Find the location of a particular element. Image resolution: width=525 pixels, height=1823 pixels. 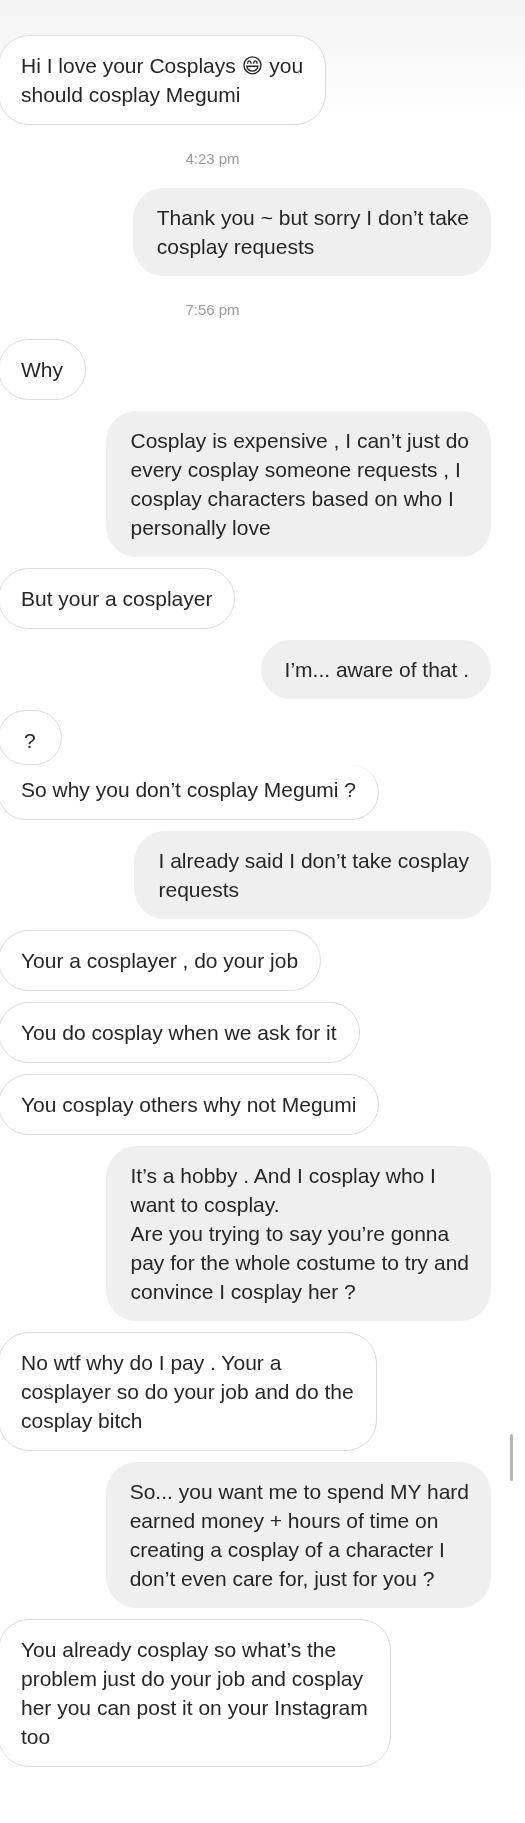

message-bubble: Thank you ~ but sorry I don’t take cosplay requests is located at coordinates (311, 232).